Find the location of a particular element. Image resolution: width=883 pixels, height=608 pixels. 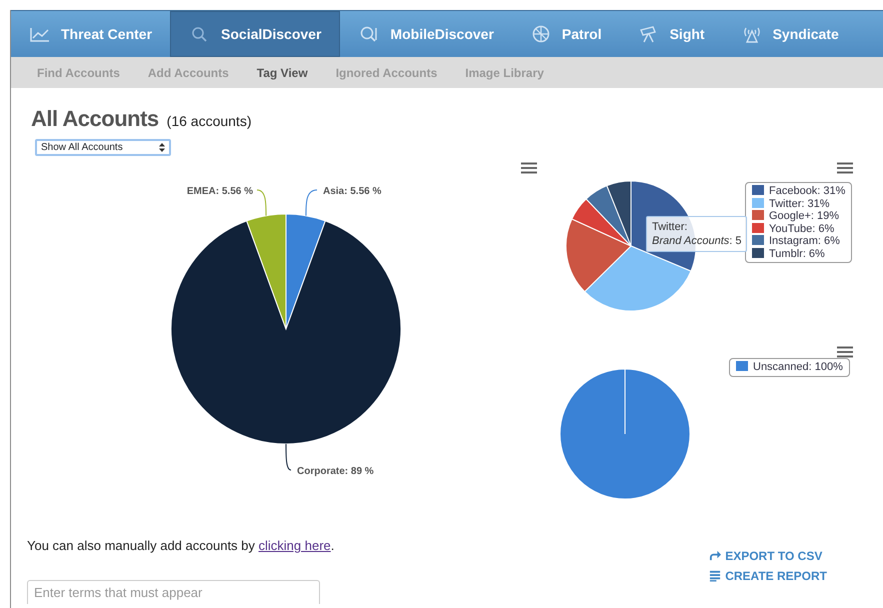

chart-icon is located at coordinates (40, 34).